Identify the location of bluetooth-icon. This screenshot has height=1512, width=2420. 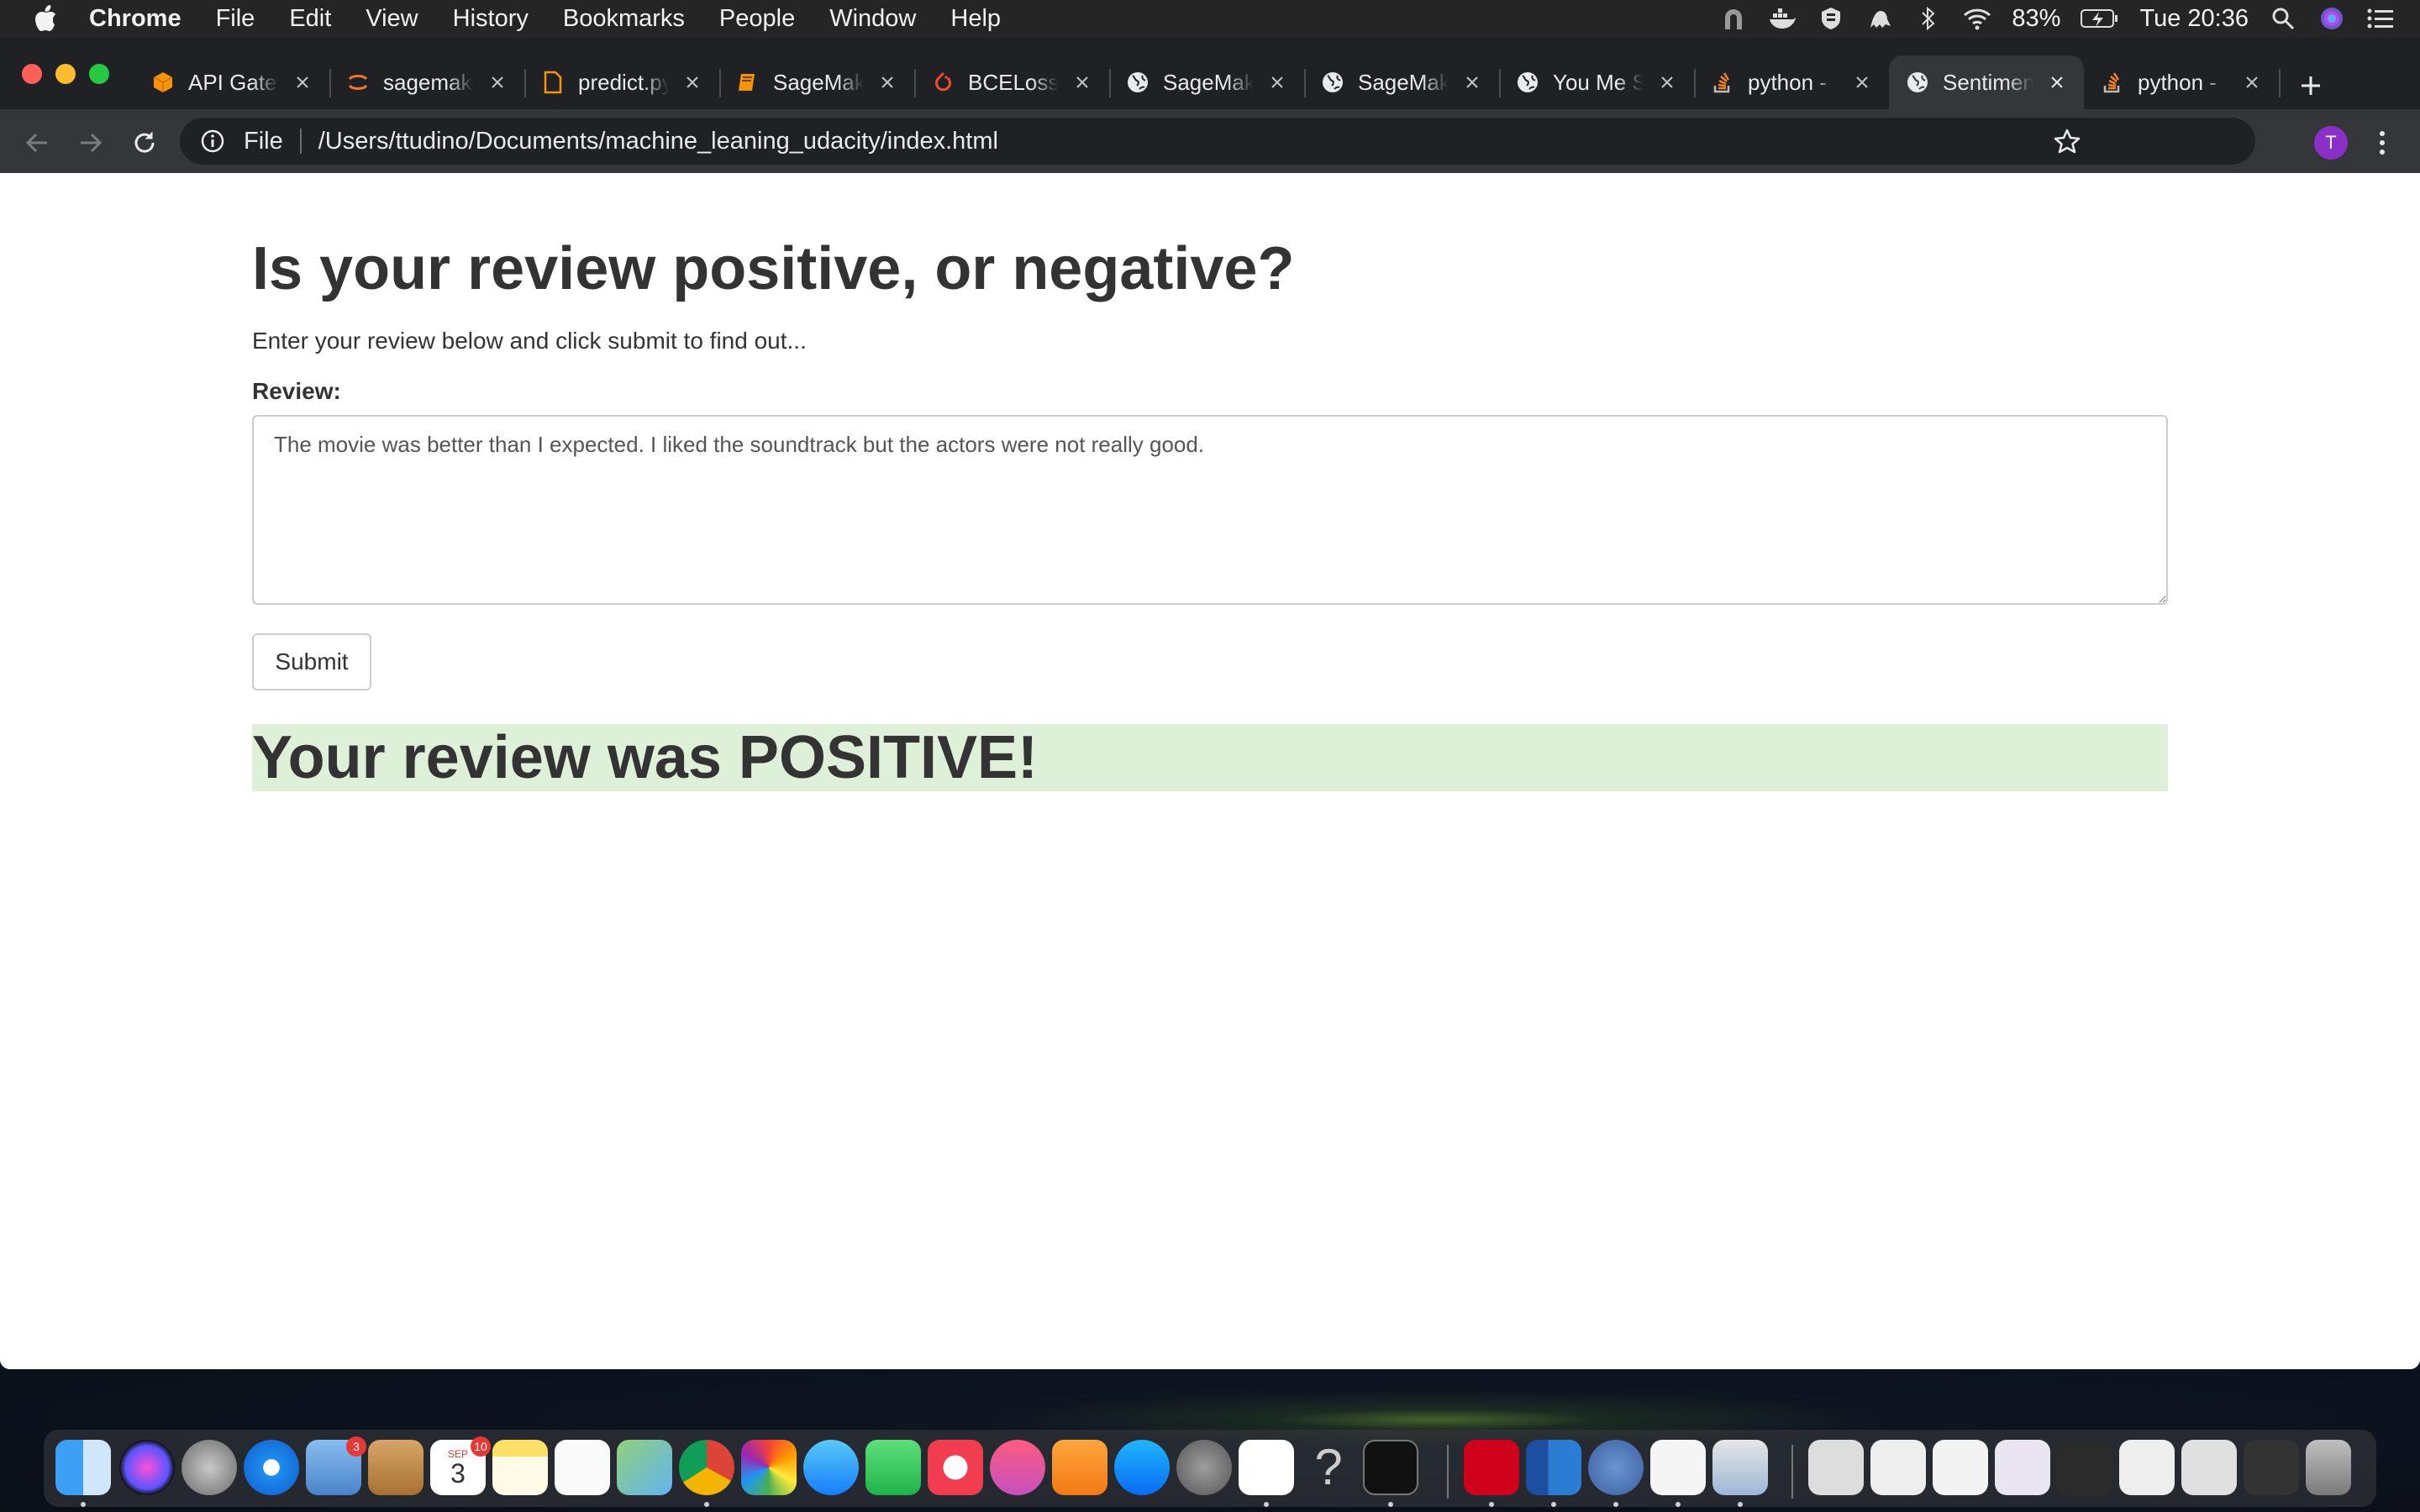
(1928, 18).